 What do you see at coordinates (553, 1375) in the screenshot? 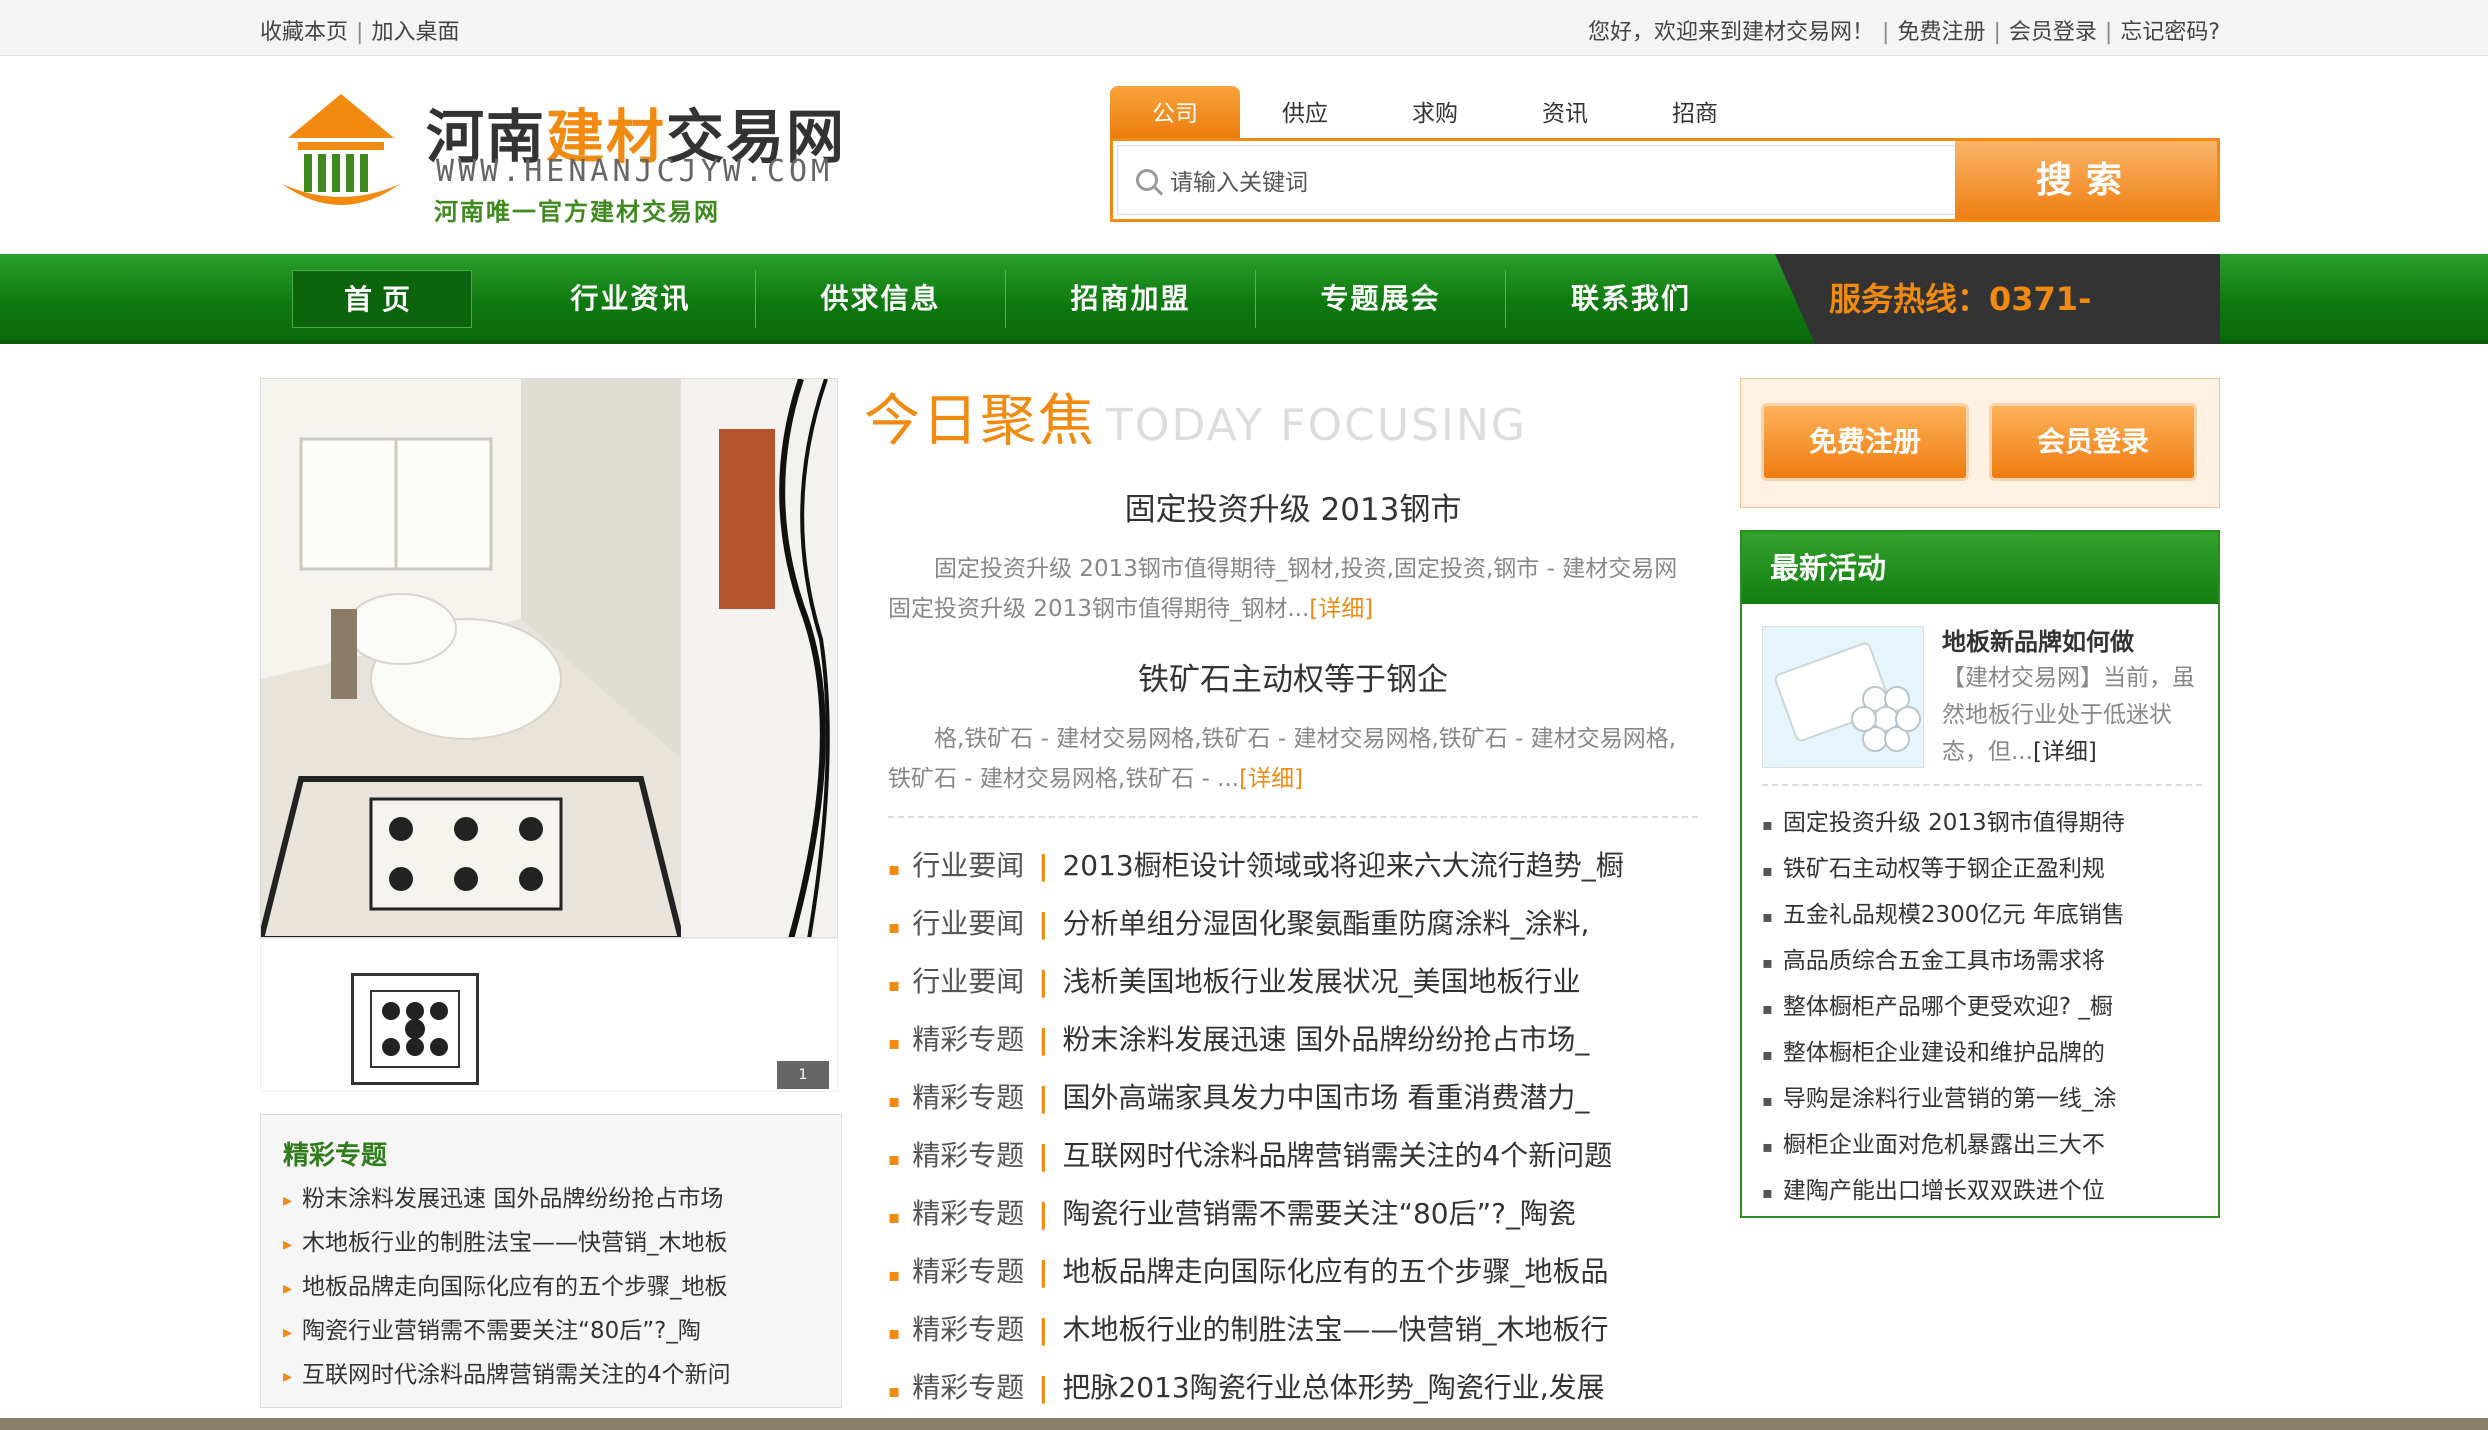
I see `list-item: 互联网时代涂料品牌营销需关注的4个新问` at bounding box center [553, 1375].